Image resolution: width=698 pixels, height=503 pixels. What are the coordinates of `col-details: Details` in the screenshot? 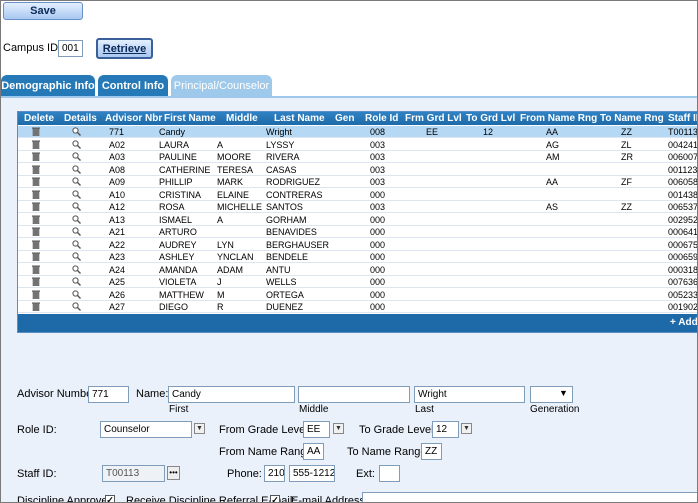 It's located at (80, 118).